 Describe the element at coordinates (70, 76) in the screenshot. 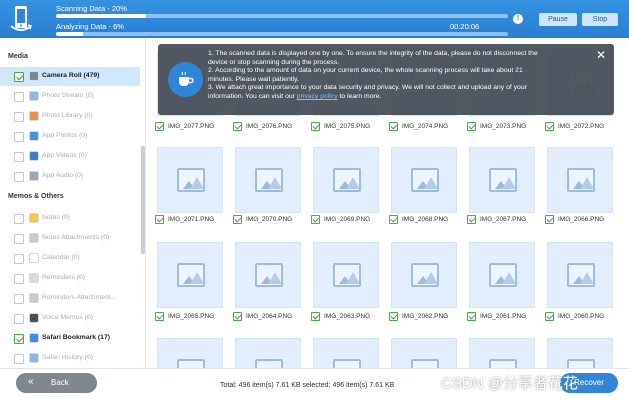

I see `sidebar-item: Camera Roll (479)` at that location.